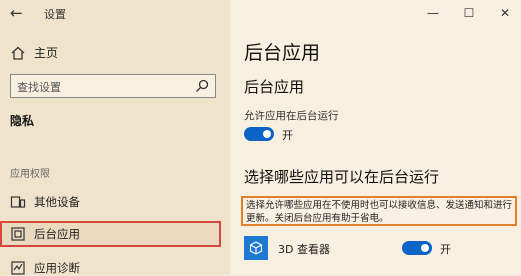  I want to click on back-button: ←, so click(20, 13).